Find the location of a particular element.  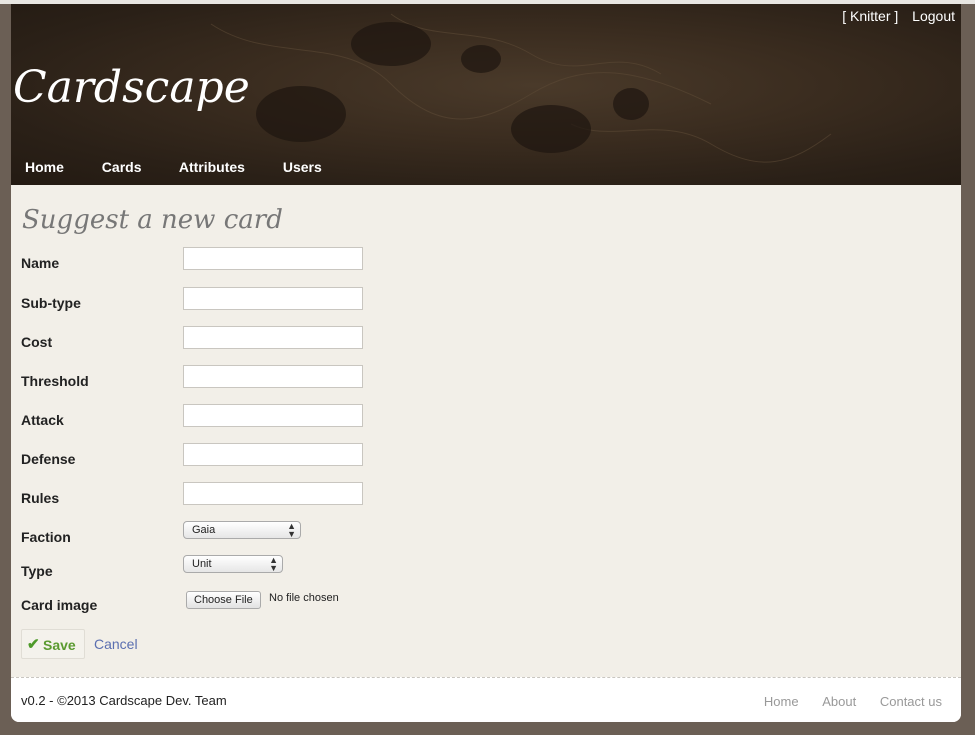

form-row-rules: Rules is located at coordinates (321, 499).